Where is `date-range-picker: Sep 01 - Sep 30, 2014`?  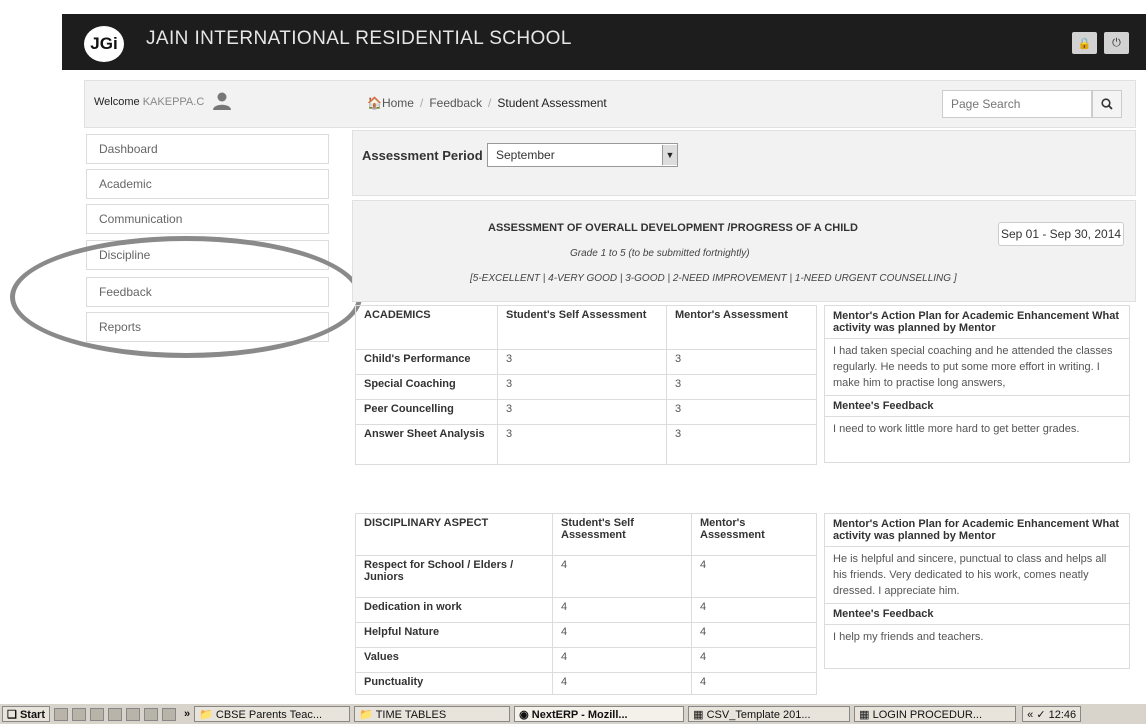 date-range-picker: Sep 01 - Sep 30, 2014 is located at coordinates (1061, 234).